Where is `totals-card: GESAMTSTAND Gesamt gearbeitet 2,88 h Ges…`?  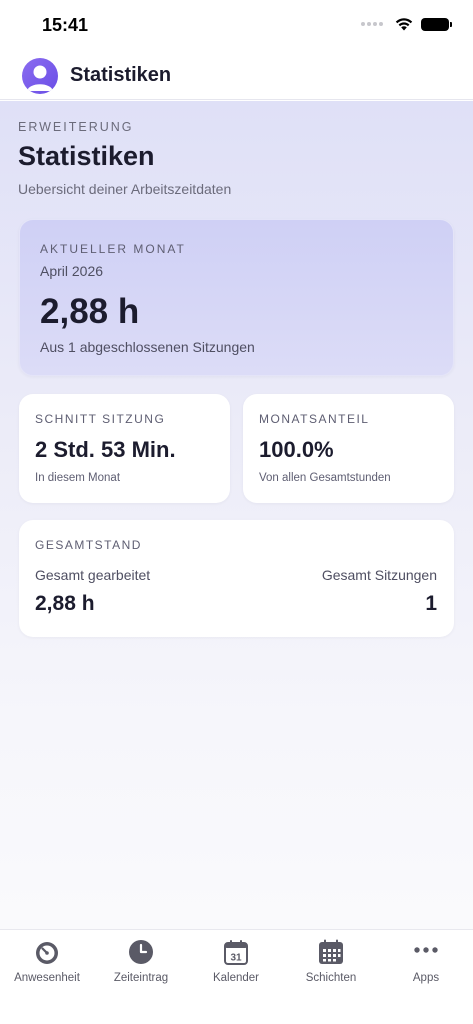
totals-card: GESAMTSTAND Gesamt gearbeitet 2,88 h Ges… is located at coordinates (236, 578).